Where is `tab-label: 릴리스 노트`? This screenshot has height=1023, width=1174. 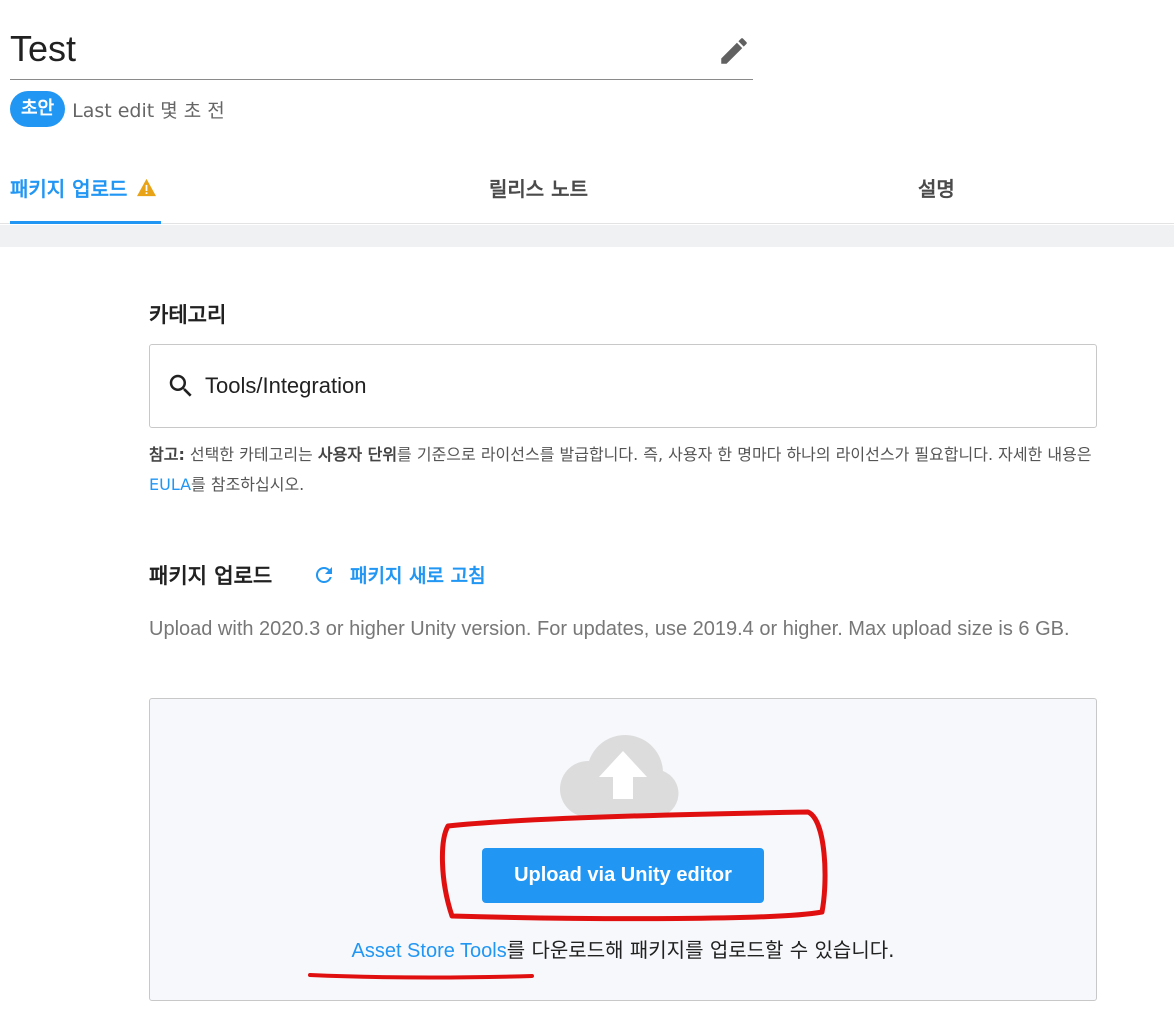
tab-label: 릴리스 노트 is located at coordinates (538, 188).